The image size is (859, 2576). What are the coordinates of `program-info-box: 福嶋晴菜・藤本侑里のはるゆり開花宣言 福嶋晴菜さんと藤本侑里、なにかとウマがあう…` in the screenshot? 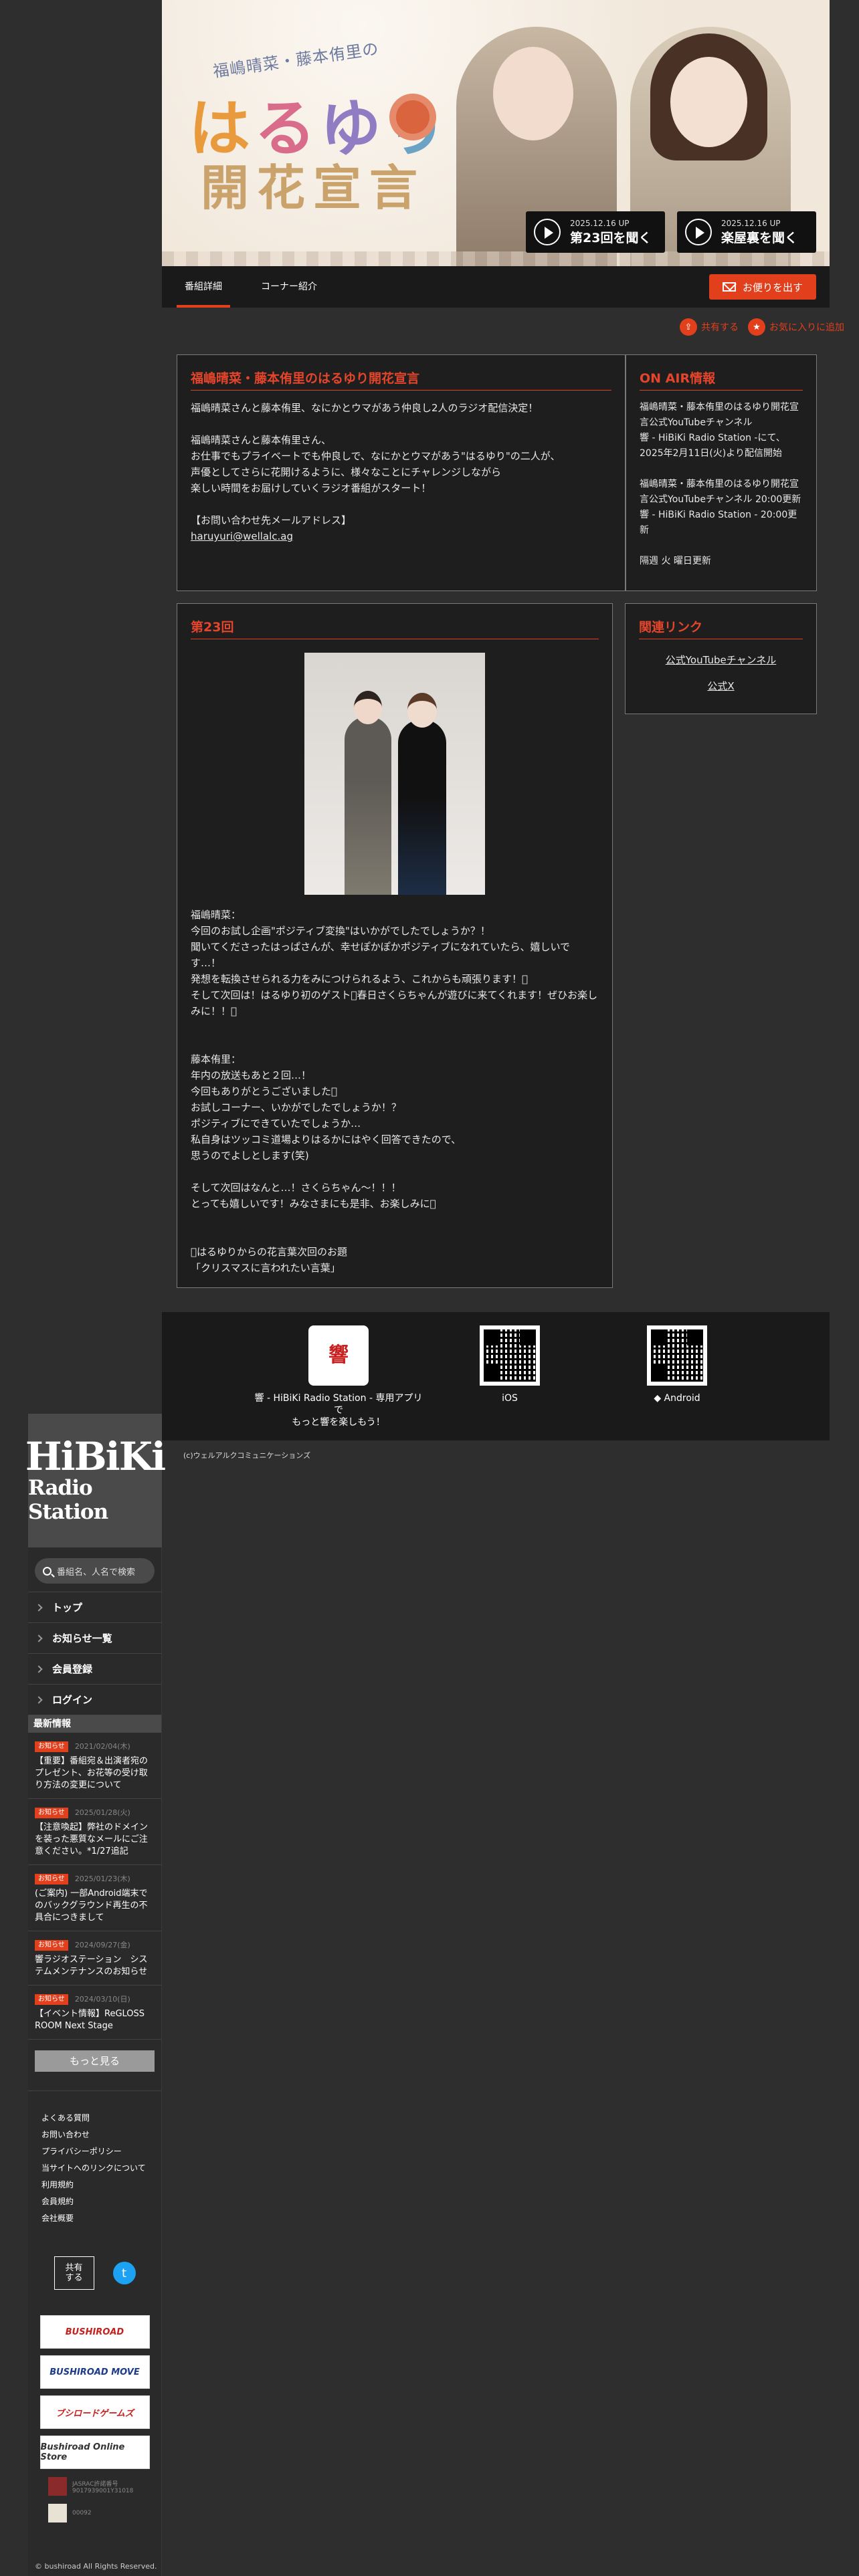 It's located at (401, 472).